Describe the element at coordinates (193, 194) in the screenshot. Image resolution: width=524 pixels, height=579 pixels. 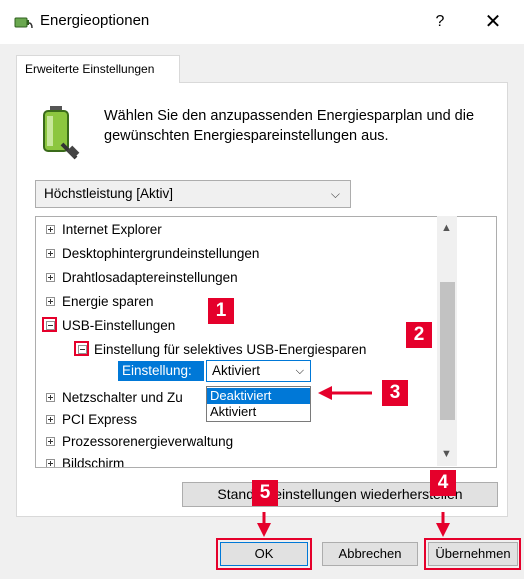
I see `power-plan-select: Höchstleistung [Aktiv] ⌵` at that location.